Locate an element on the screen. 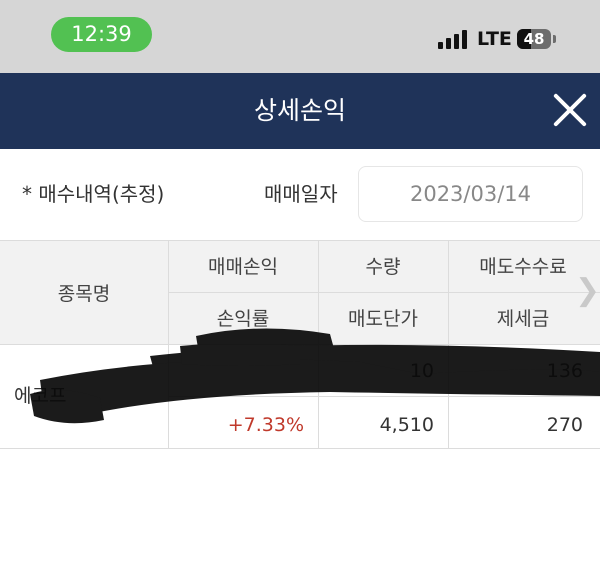 The image size is (600, 562). battery-icon: 48 is located at coordinates (534, 39).